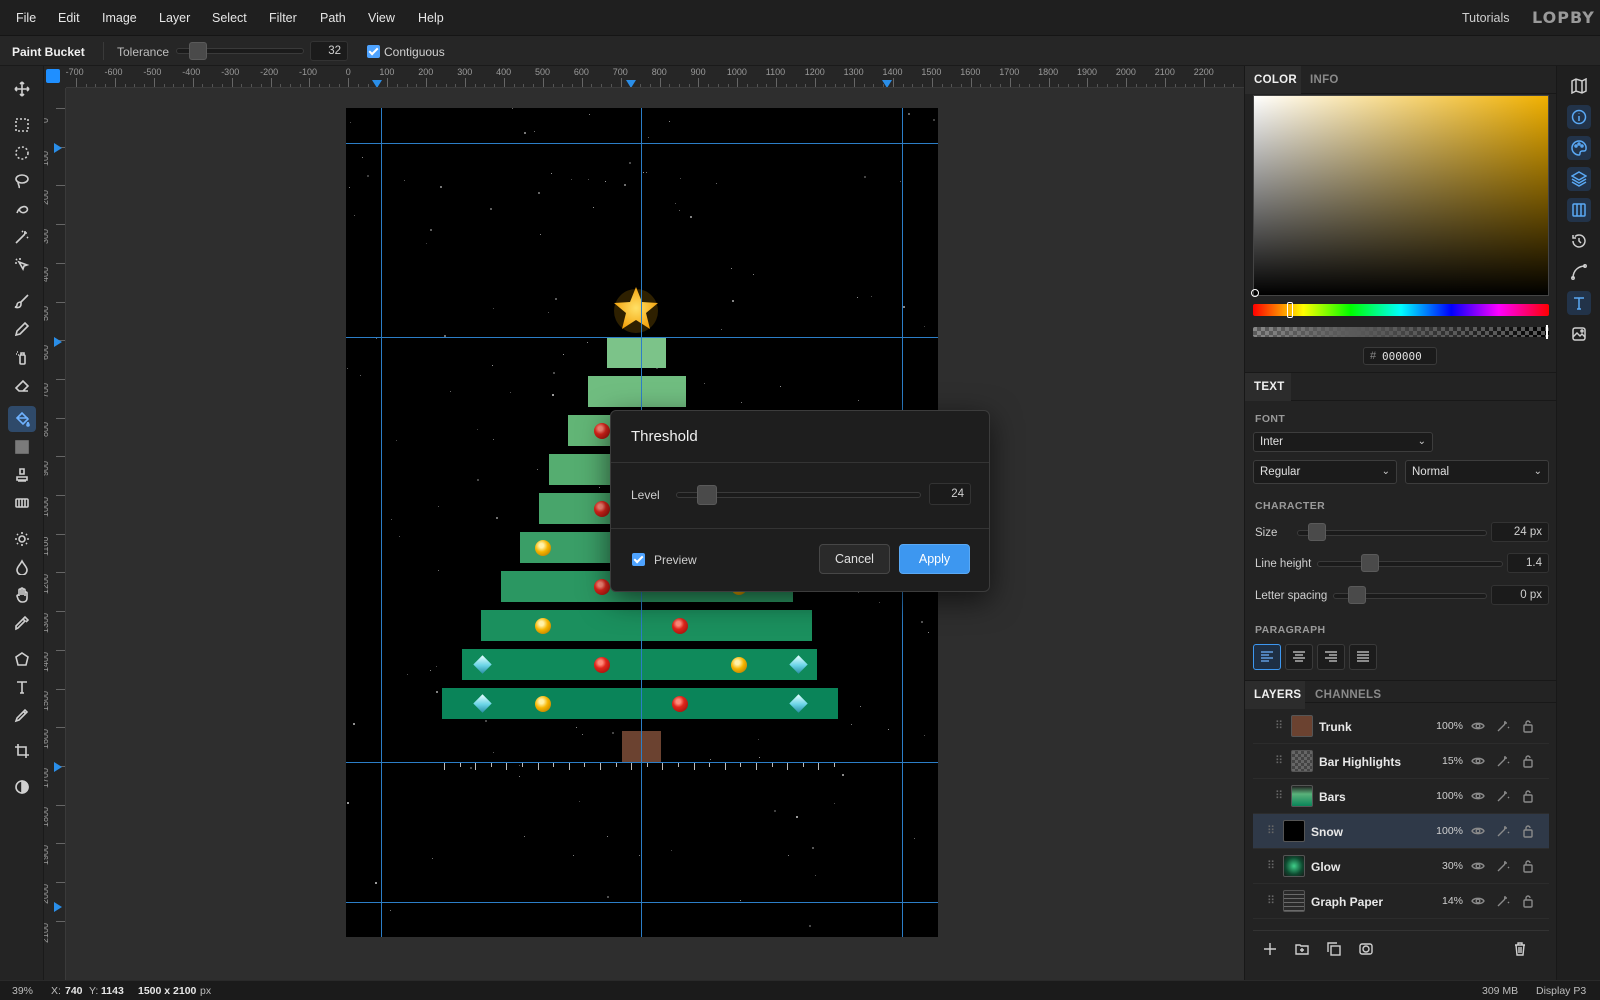 The width and height of the screenshot is (1600, 1000). Describe the element at coordinates (69, 18) in the screenshot. I see `menu-edit: Edit` at that location.